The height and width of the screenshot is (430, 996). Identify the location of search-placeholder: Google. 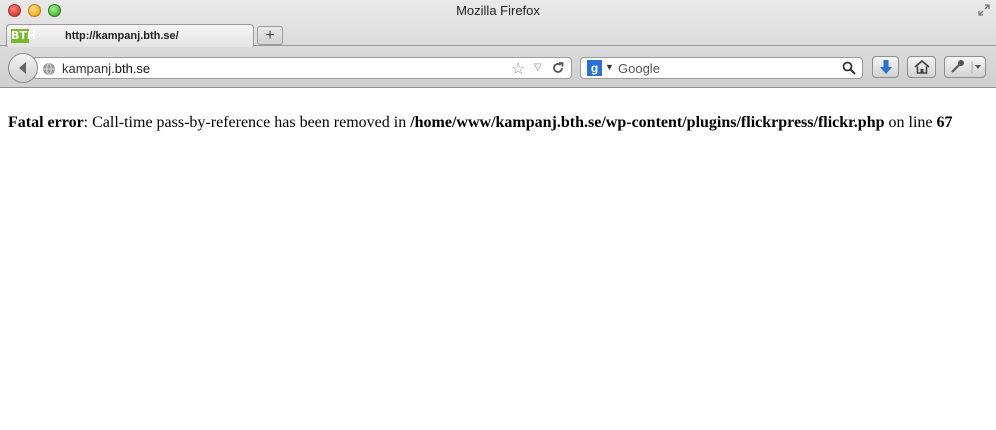
(639, 68).